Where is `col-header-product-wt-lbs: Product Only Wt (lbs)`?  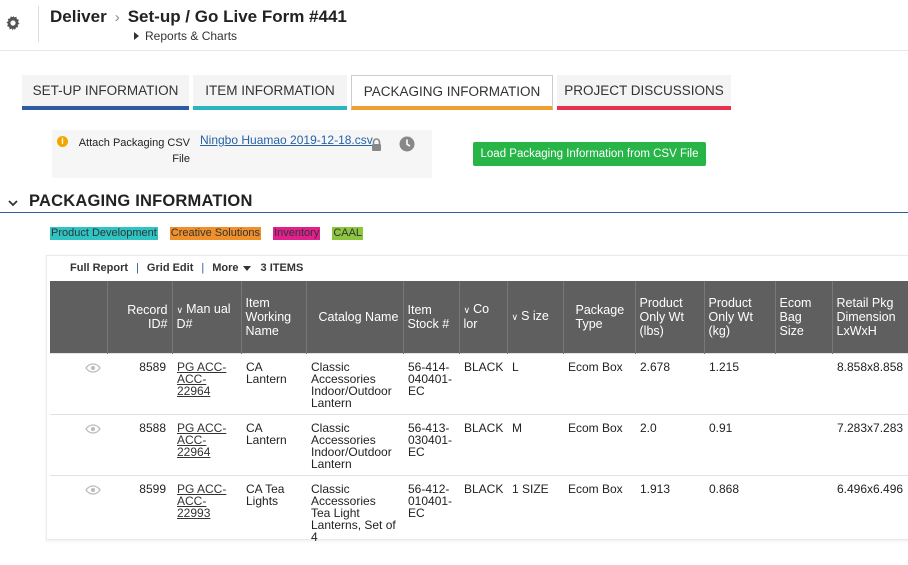
col-header-product-wt-lbs: Product Only Wt (lbs) is located at coordinates (670, 317).